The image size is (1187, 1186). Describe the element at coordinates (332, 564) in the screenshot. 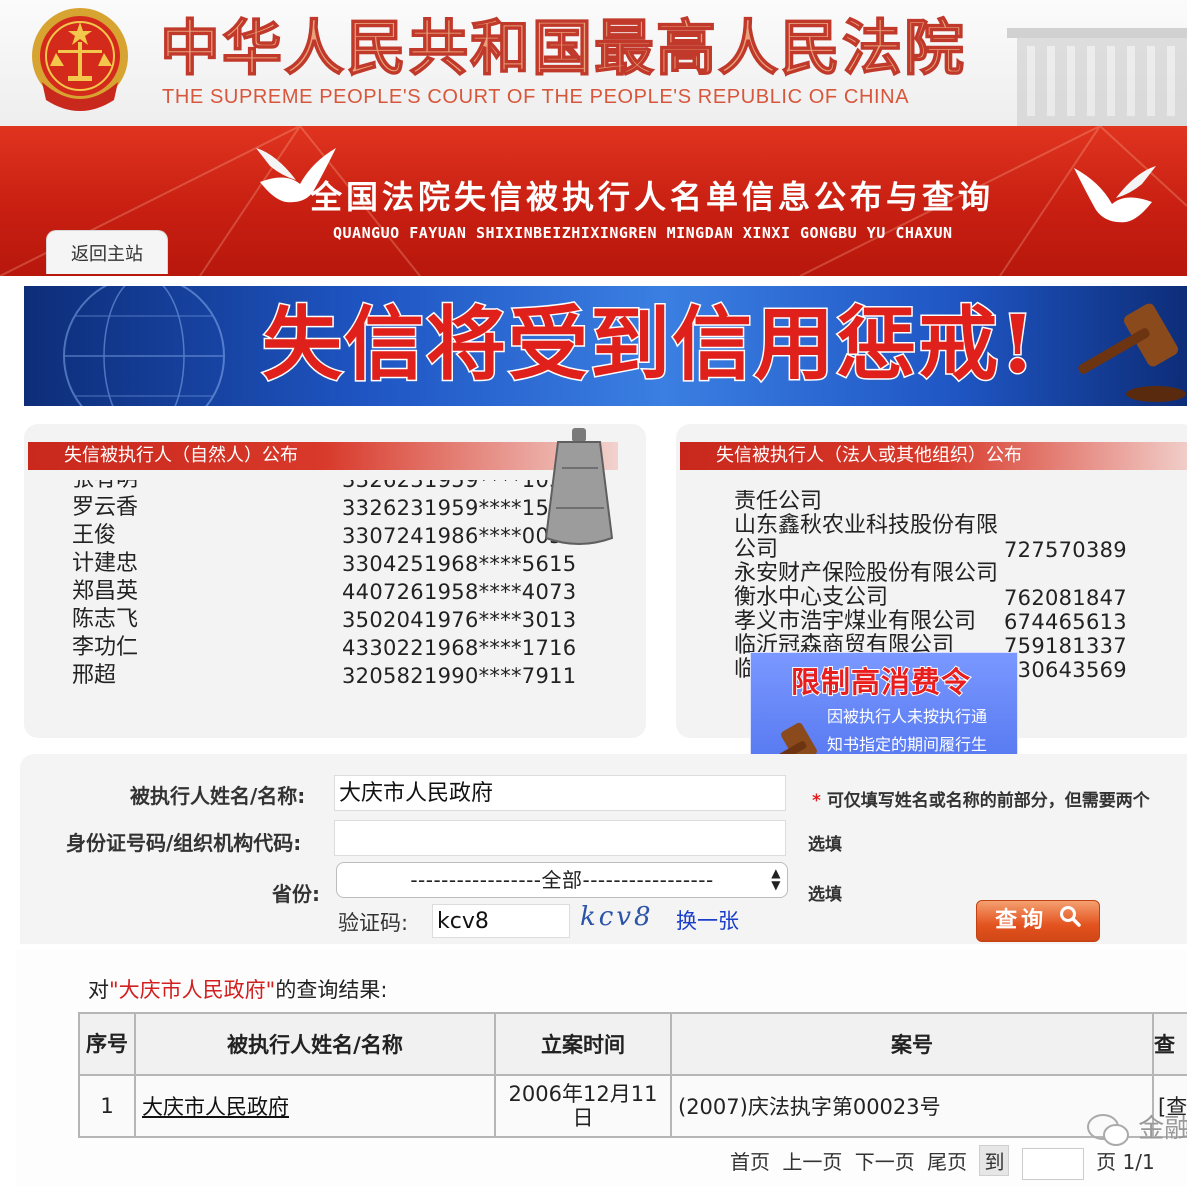

I see `list-item: 计建忠 3304251968****5615` at that location.